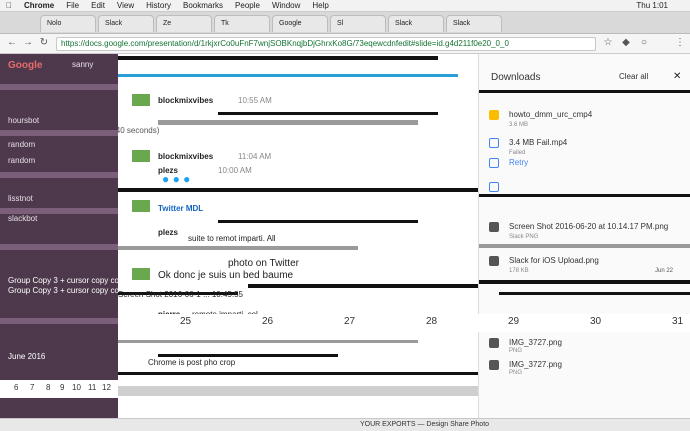 This screenshot has width=690, height=431. What do you see at coordinates (286, 5) in the screenshot?
I see `menu-window: Window` at bounding box center [286, 5].